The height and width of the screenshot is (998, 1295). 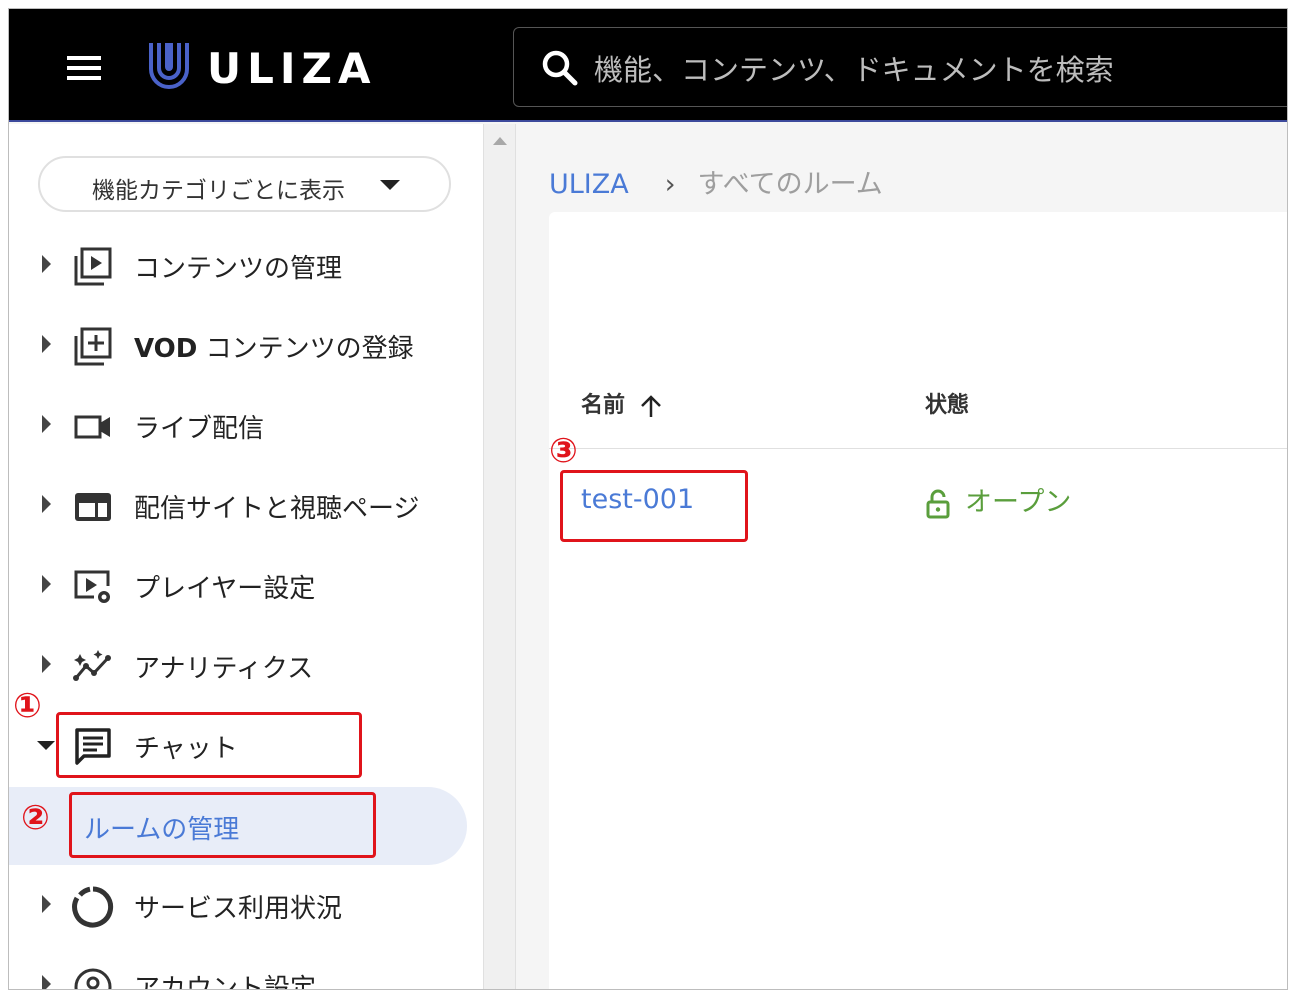 I want to click on search-placeholder: 機能、コンテンツ、ドキュメントを検索, so click(x=854, y=70).